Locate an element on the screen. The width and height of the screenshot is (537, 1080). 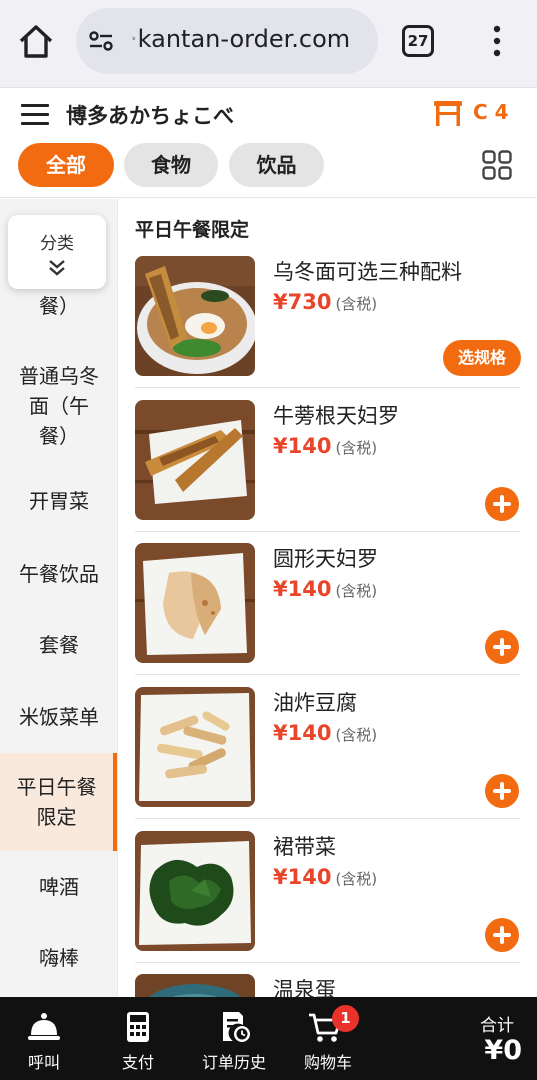
cart-count-badge: 1 is located at coordinates (345, 1018).